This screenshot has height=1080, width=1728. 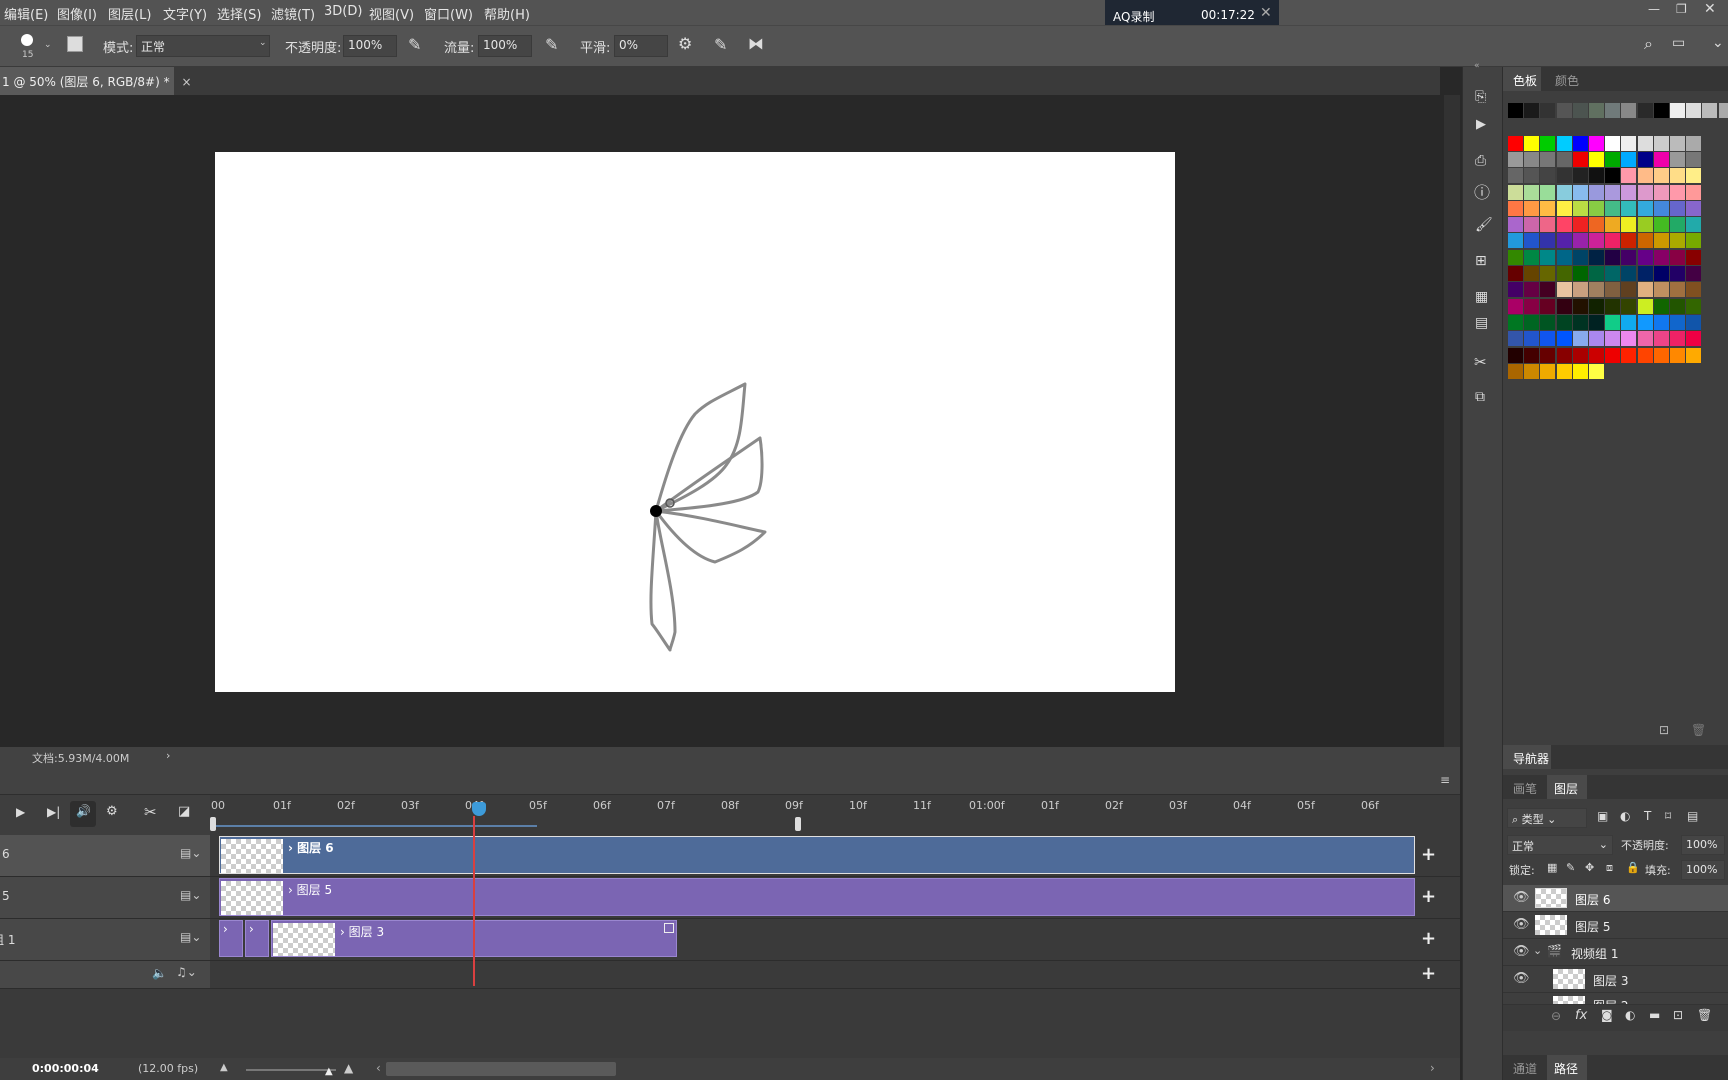 I want to click on pressure-size-icon: ✎, so click(x=720, y=44).